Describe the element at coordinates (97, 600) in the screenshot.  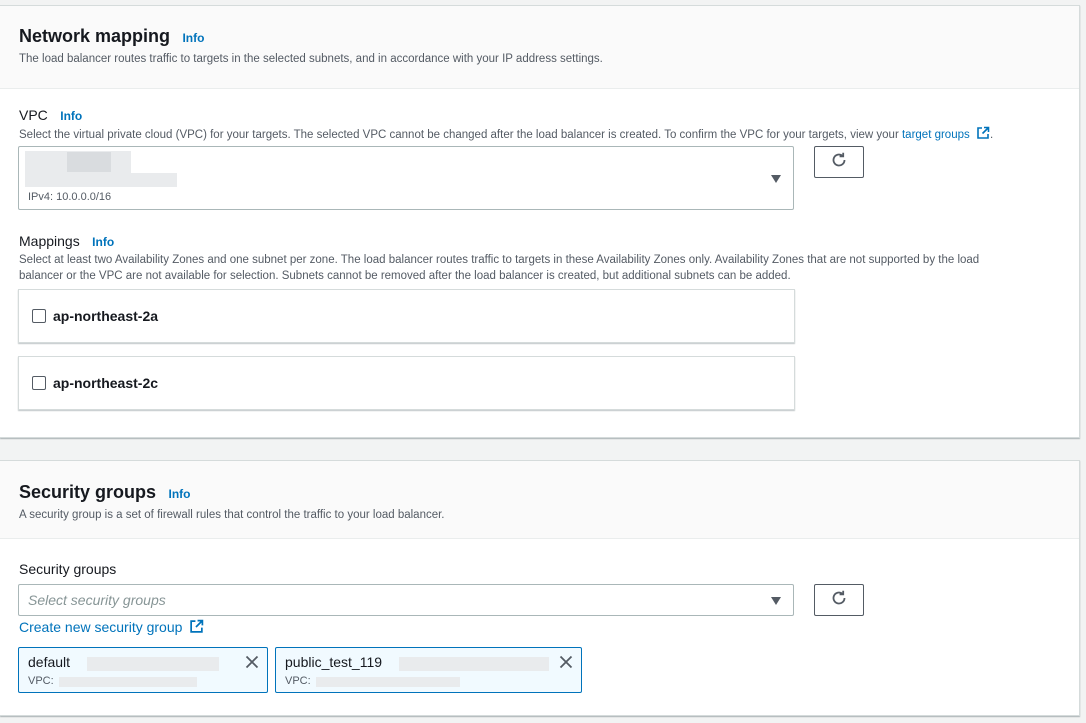
I see `security-groups-placeholder: Select security groups` at that location.